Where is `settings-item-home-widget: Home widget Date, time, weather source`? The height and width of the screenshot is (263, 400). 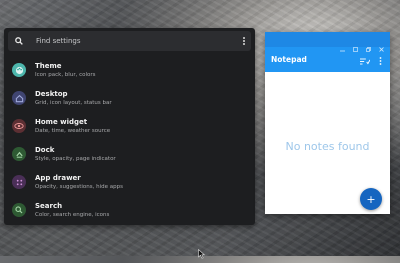 settings-item-home-widget: Home widget Date, time, weather source is located at coordinates (129, 126).